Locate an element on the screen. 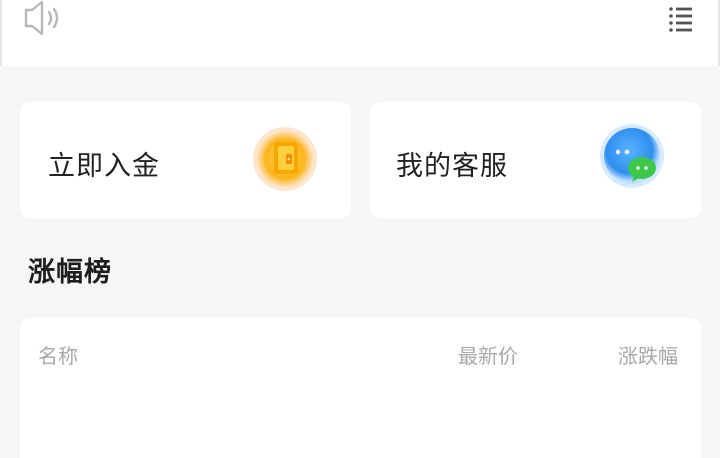 The height and width of the screenshot is (458, 720). deposit-wallet-icon is located at coordinates (285, 159).